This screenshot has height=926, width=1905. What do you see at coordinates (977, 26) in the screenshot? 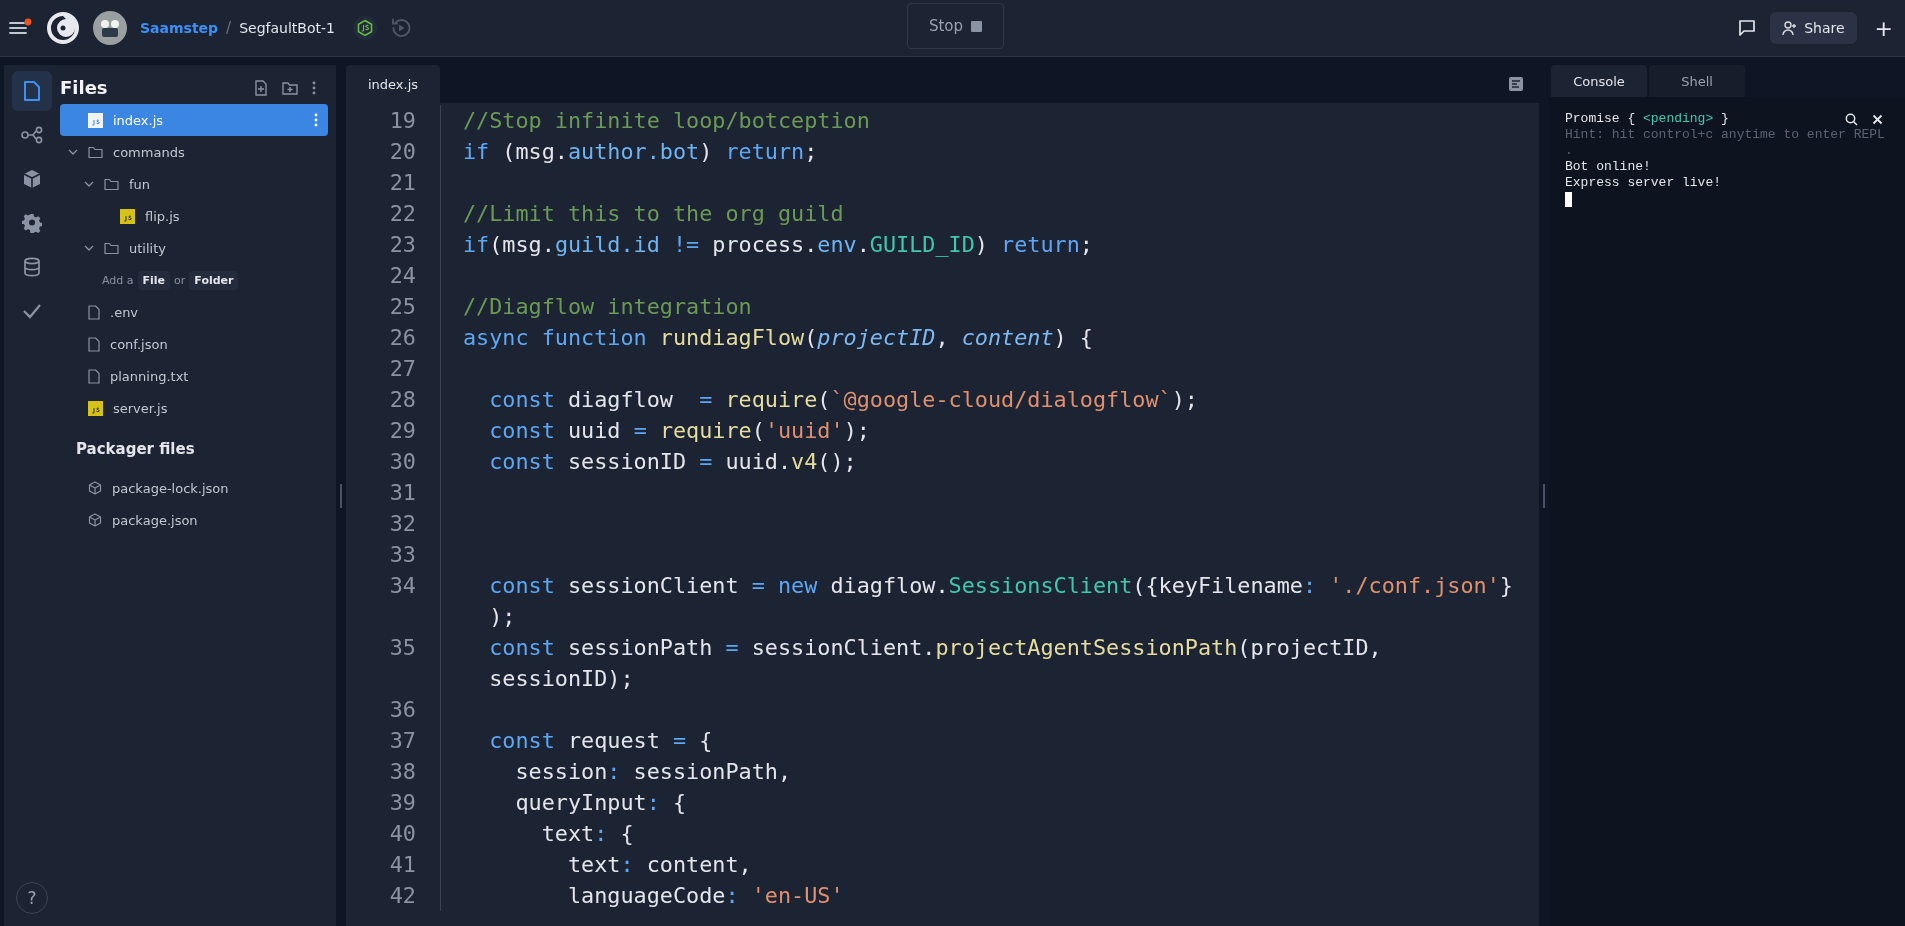
I see `stop-icon` at bounding box center [977, 26].